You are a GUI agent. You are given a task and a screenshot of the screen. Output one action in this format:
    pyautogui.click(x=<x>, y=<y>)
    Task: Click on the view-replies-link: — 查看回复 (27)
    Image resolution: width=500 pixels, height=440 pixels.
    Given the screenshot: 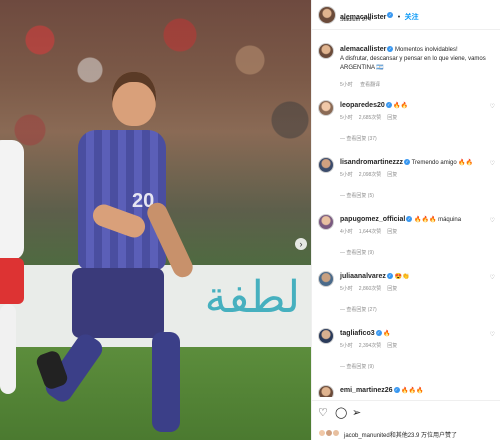 What is the action you would take?
    pyautogui.click(x=358, y=309)
    